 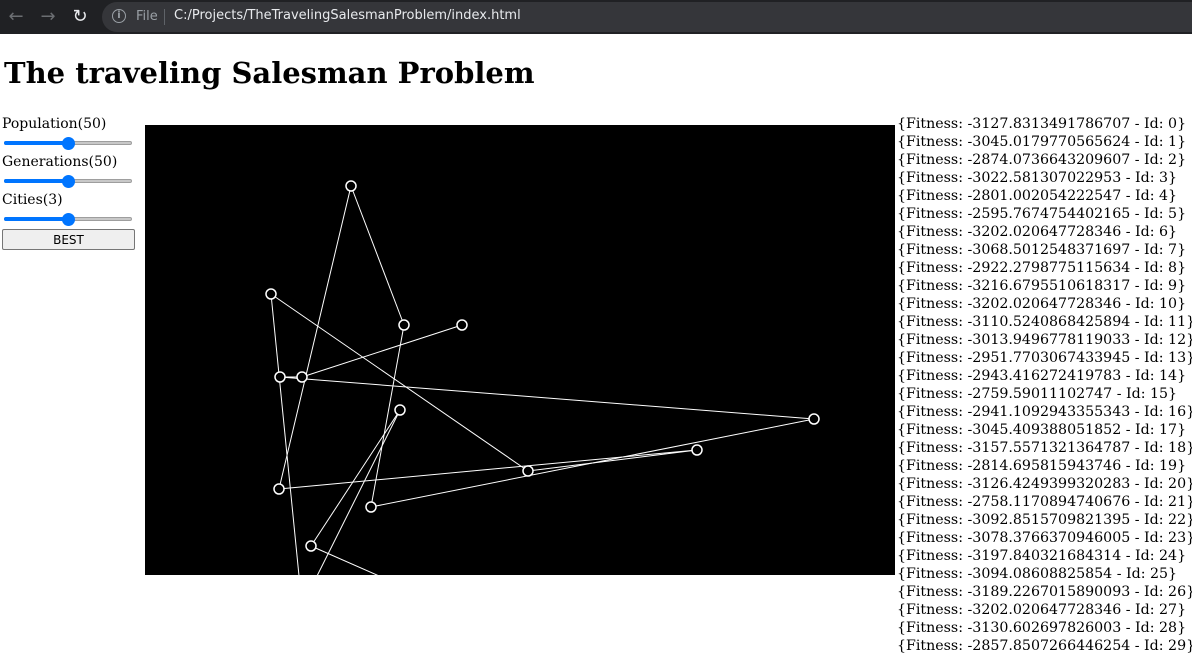 I want to click on fitness-item: {Fitness: -3202.020647728346 - Id: 6}, so click(x=1037, y=232).